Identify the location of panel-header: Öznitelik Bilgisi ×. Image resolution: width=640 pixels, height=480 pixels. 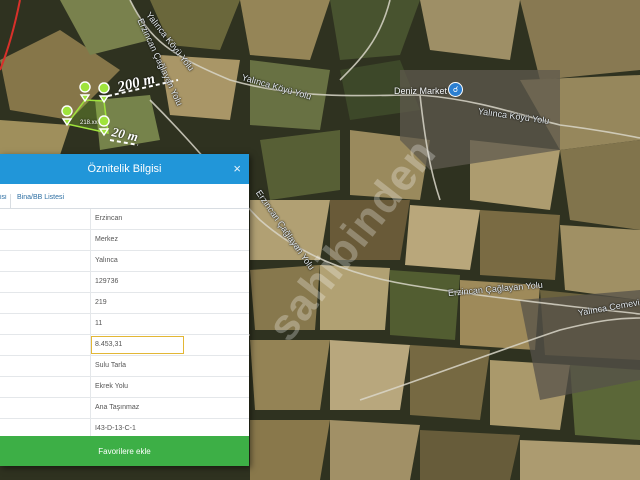
(124, 169).